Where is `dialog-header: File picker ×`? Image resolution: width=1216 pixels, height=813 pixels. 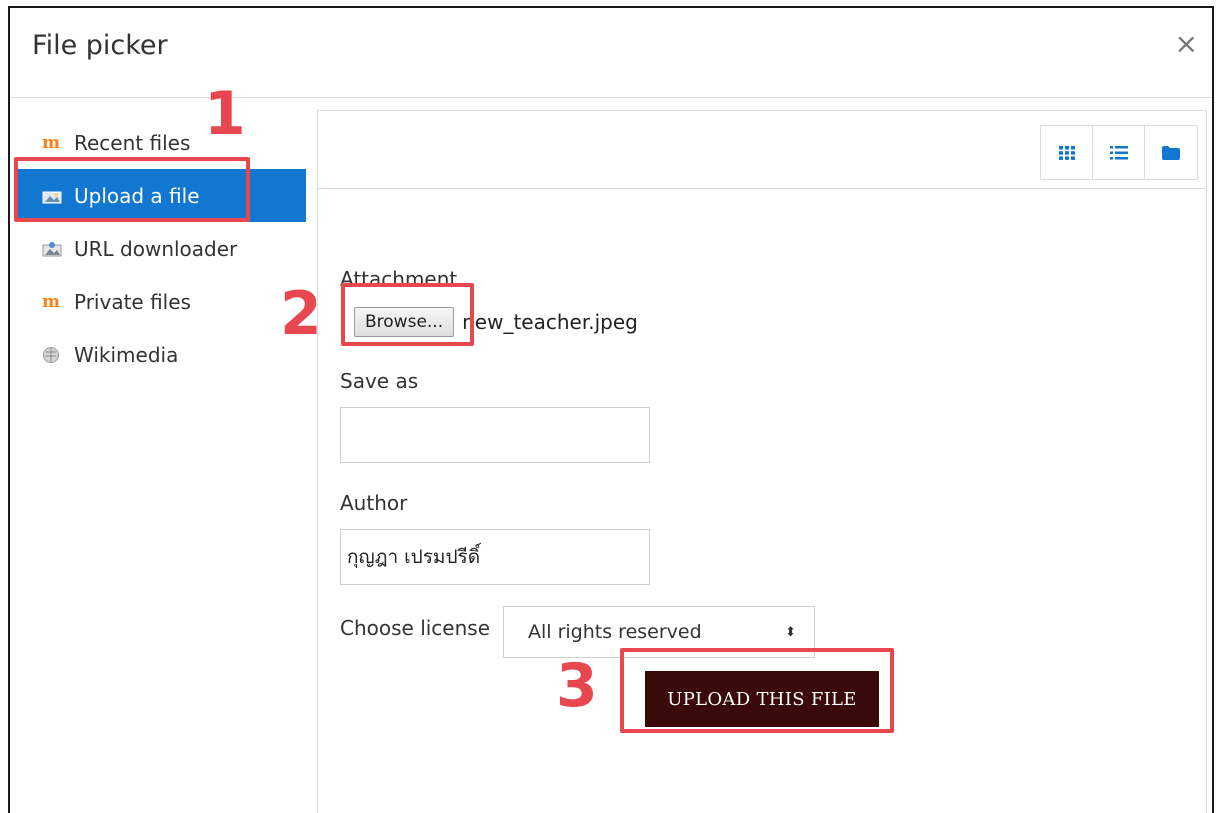 dialog-header: File picker × is located at coordinates (611, 53).